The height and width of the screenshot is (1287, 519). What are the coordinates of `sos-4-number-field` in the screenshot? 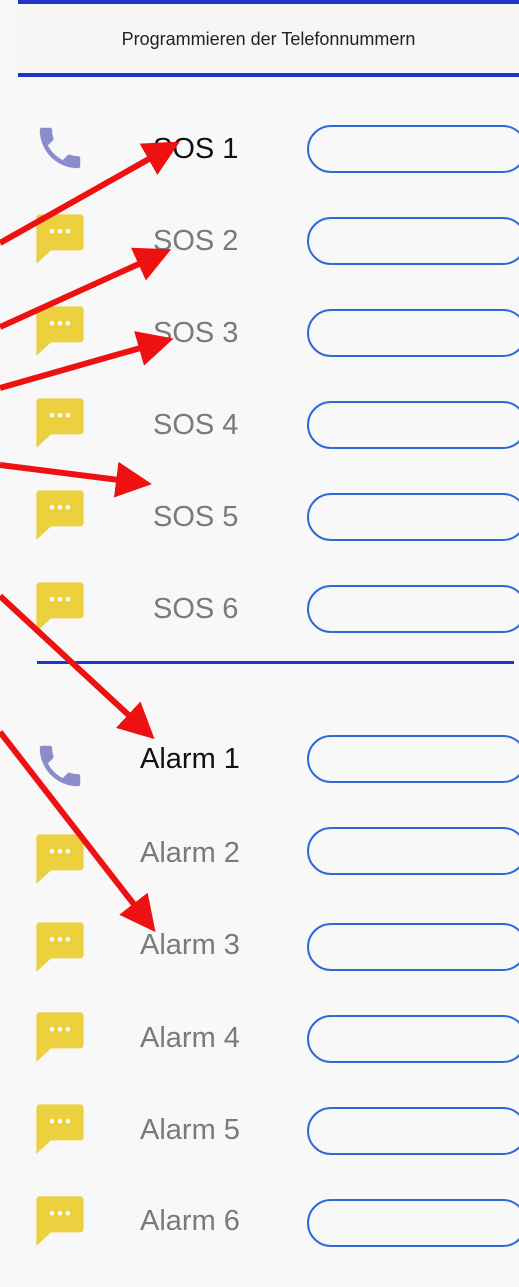 It's located at (413, 425).